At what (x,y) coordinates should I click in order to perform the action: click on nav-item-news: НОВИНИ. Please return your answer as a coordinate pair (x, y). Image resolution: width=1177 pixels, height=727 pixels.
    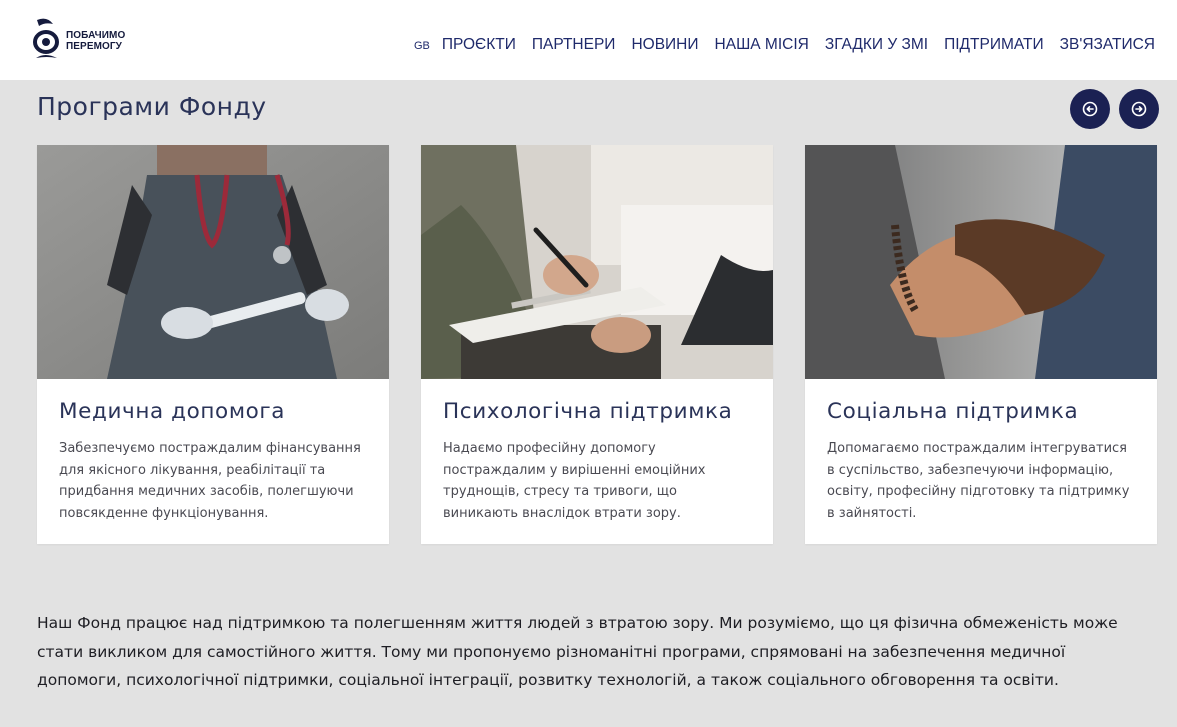
    Looking at the image, I should click on (664, 45).